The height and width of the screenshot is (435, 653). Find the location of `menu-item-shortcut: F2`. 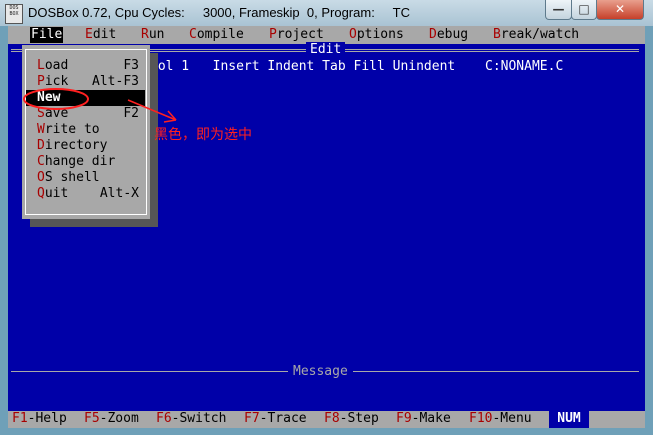

menu-item-shortcut: F2 is located at coordinates (131, 113).